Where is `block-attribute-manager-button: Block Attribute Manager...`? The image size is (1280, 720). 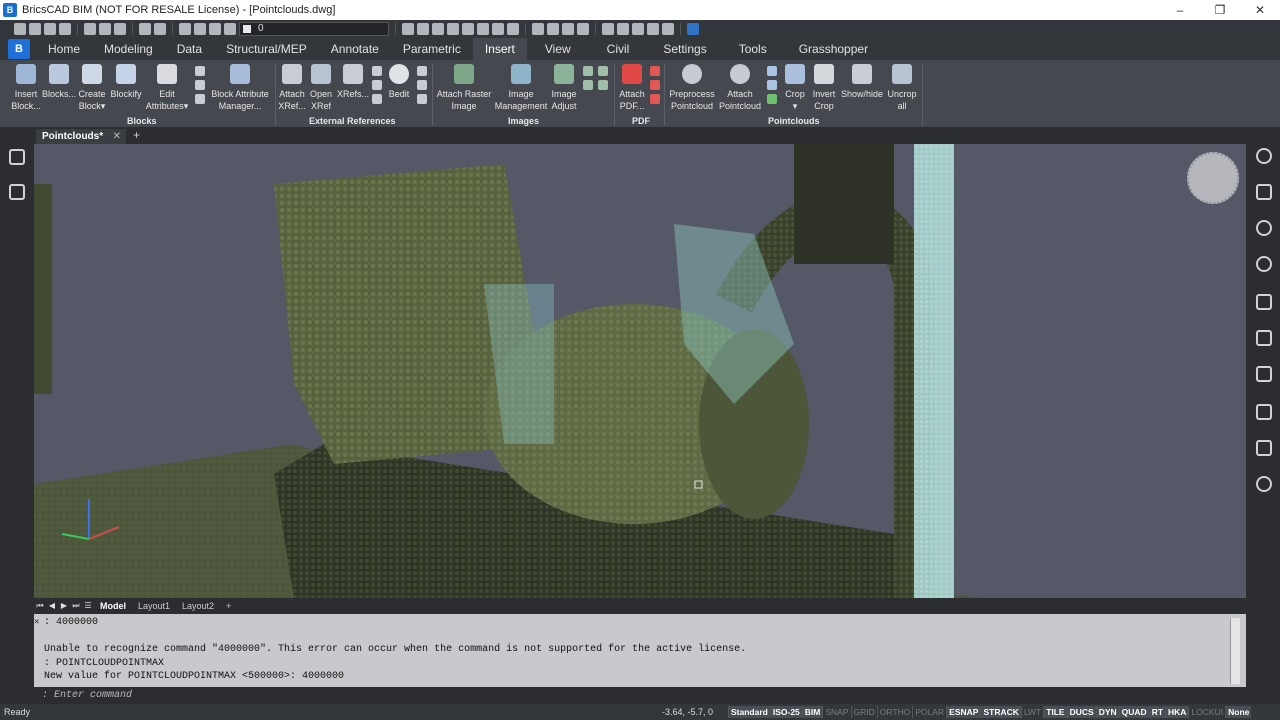
block-attribute-manager-button: Block Attribute Manager... is located at coordinates (240, 88).